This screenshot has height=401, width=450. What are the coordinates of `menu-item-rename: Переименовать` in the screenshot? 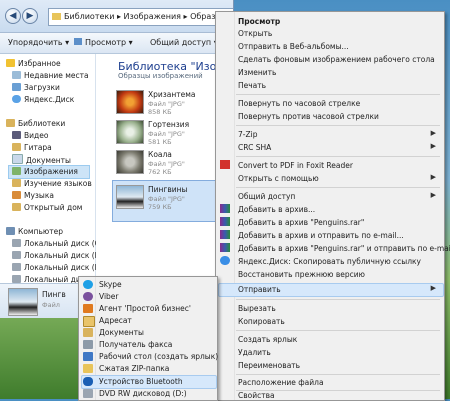 It's located at (269, 365).